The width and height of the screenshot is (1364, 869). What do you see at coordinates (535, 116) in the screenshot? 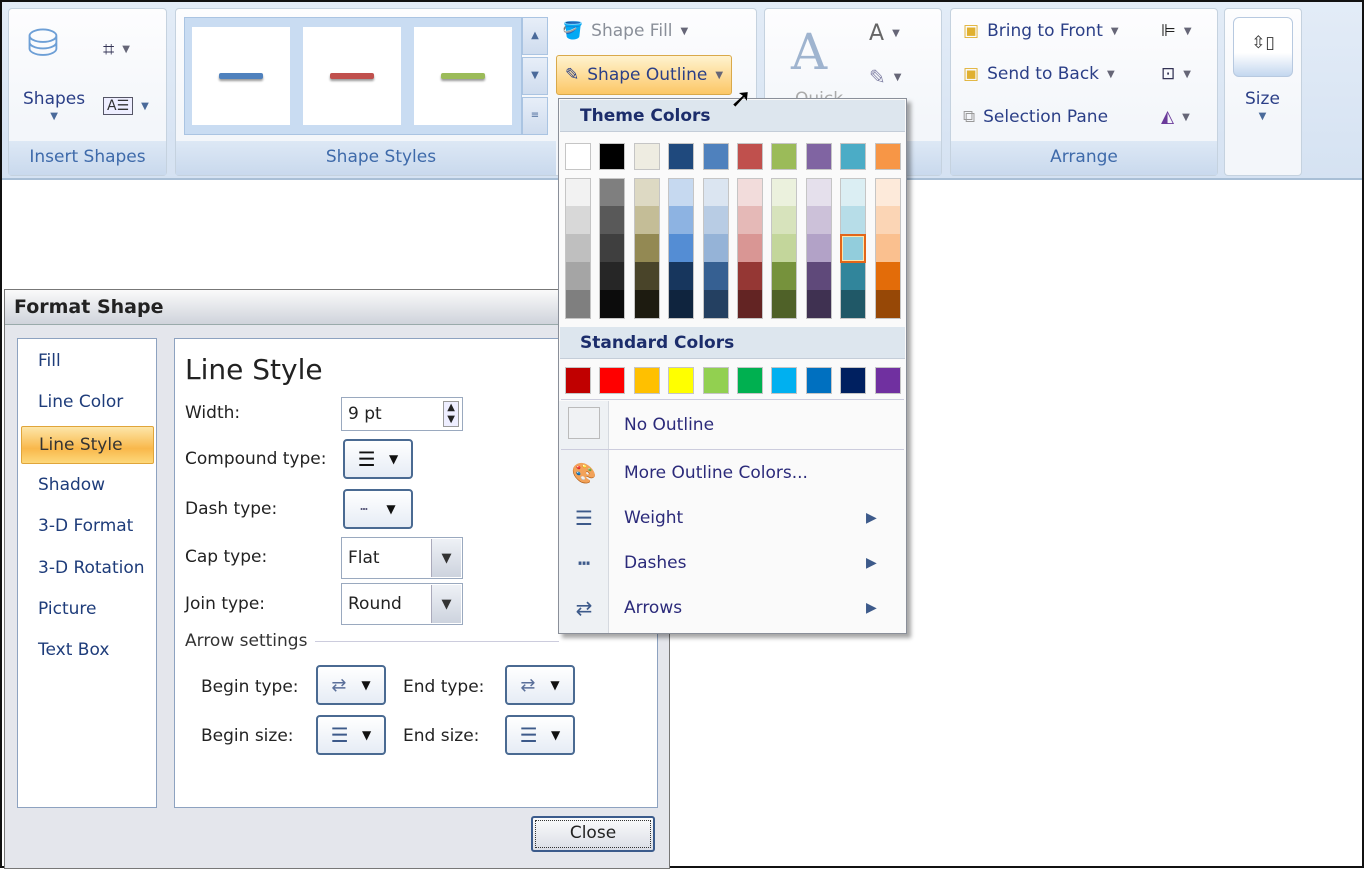
I see `gallery-more-button: ≡` at bounding box center [535, 116].